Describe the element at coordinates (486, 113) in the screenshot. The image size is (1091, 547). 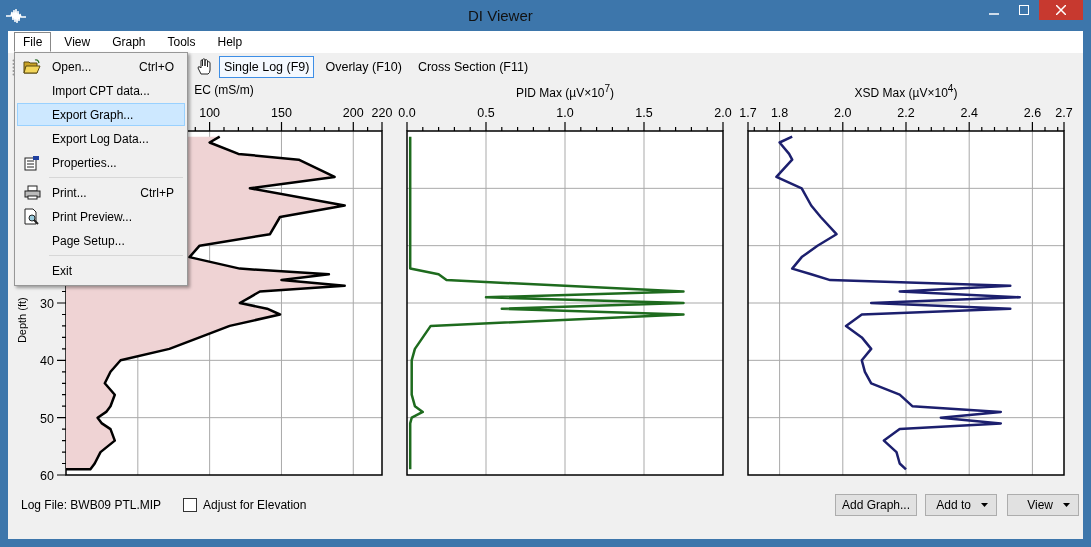
I see `axis-label: 0.5` at that location.